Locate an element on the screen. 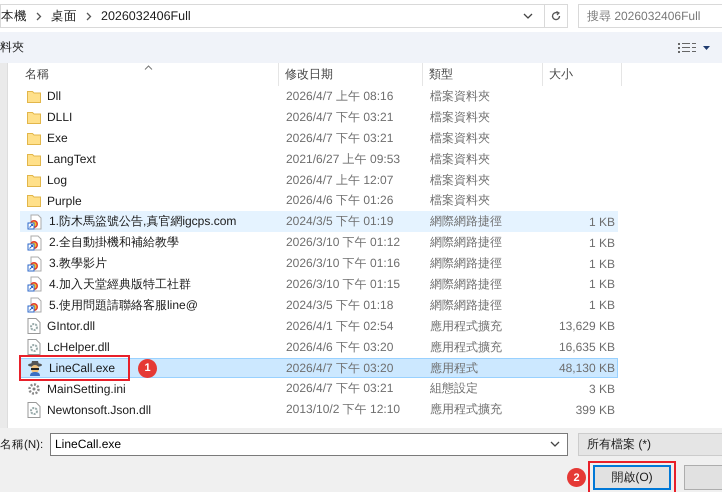  file-size: 13,629 KB is located at coordinates (587, 326).